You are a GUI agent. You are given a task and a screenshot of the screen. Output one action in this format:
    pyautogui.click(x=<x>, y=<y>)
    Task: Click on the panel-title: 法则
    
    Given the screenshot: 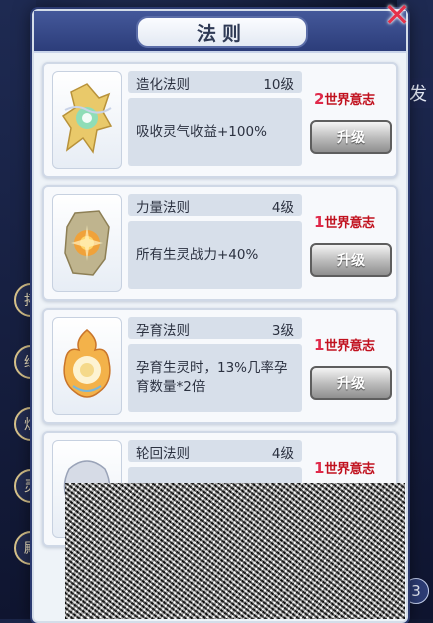 What is the action you would take?
    pyautogui.click(x=222, y=32)
    